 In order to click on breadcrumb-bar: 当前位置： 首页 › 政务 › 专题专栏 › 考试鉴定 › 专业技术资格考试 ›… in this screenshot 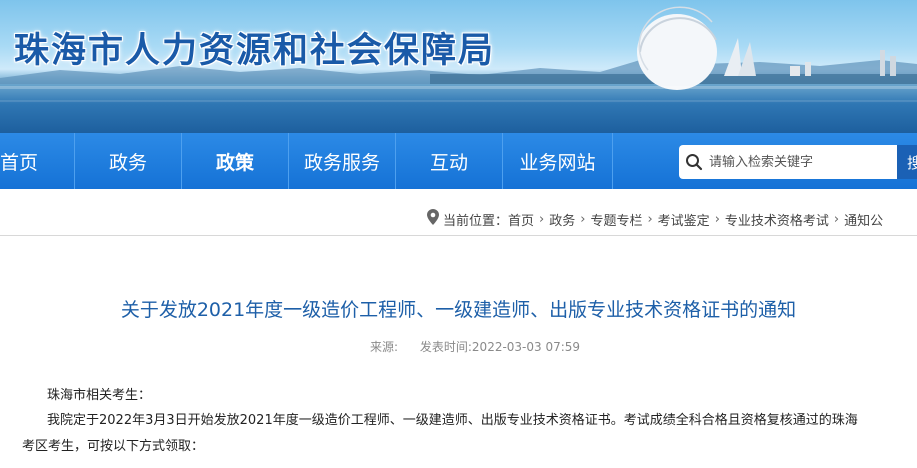, I will do `click(458, 218)`.